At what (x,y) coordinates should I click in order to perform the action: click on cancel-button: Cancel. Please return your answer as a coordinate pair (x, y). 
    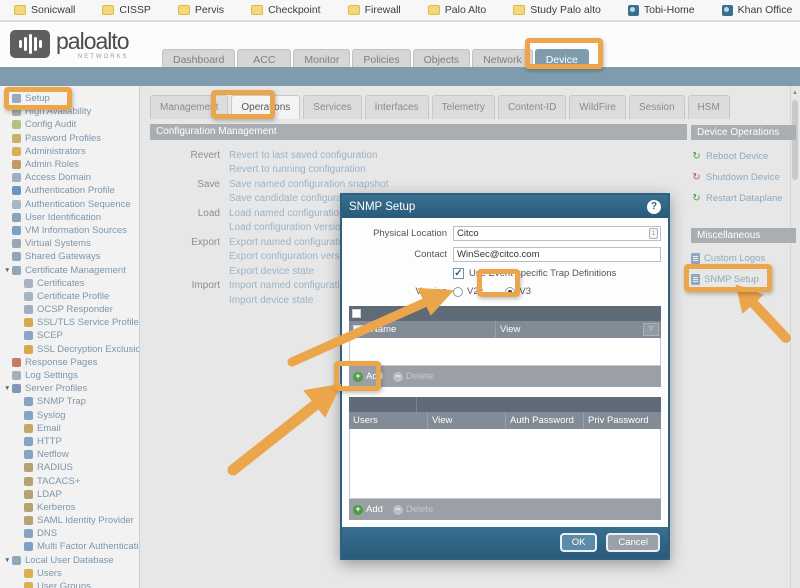
    Looking at the image, I should click on (633, 542).